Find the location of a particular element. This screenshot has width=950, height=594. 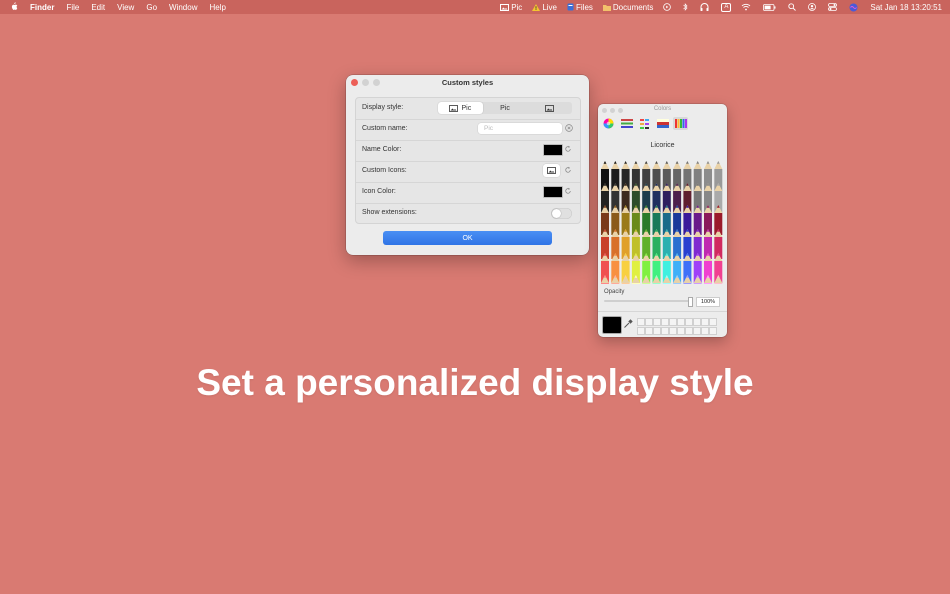

headphones-icon is located at coordinates (705, 7).